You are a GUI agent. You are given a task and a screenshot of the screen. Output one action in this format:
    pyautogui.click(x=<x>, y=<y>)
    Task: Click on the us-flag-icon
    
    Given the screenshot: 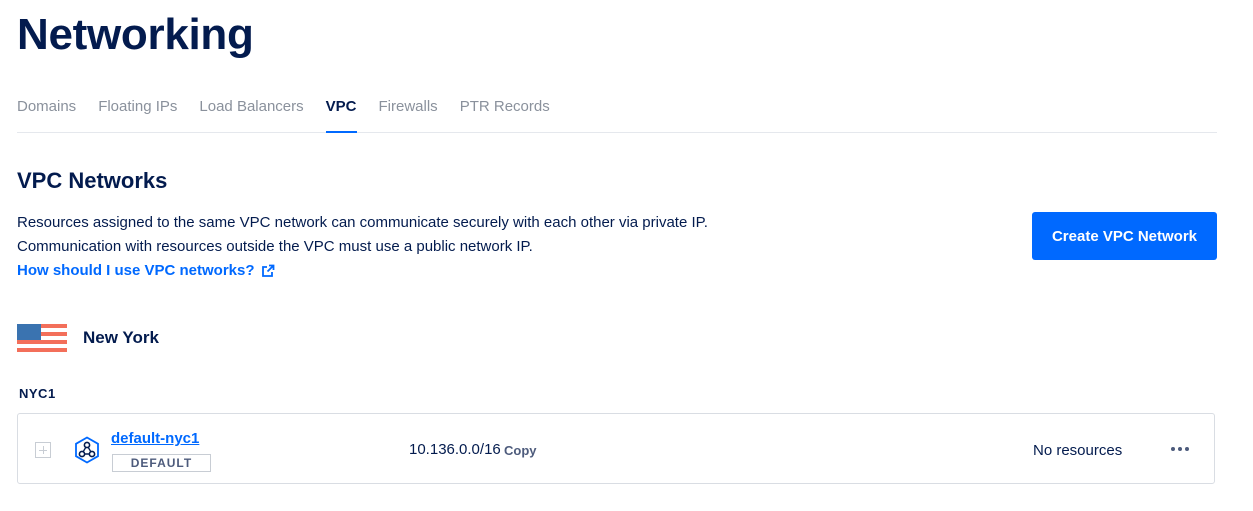 What is the action you would take?
    pyautogui.click(x=42, y=338)
    